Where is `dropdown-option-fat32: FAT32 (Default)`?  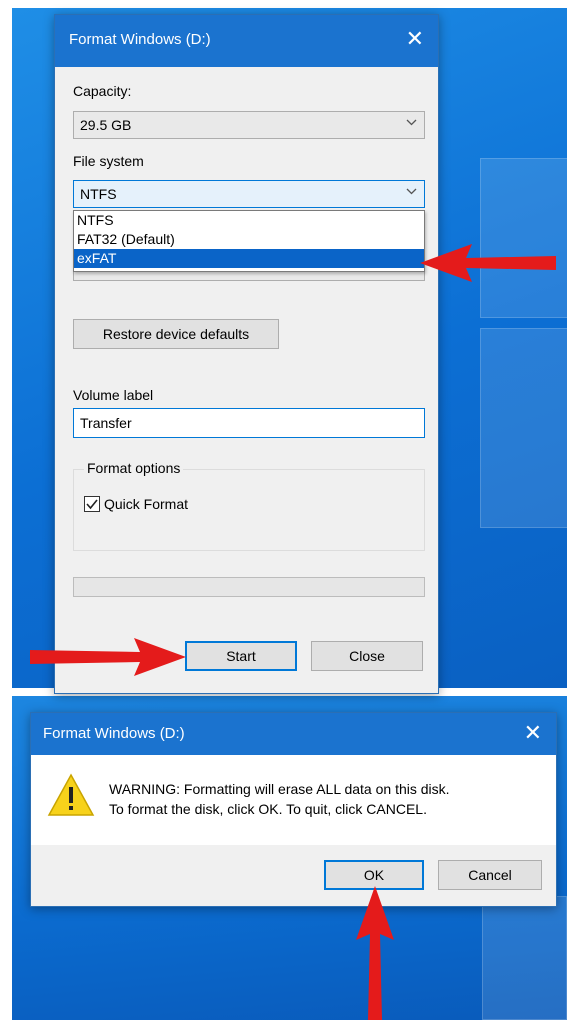
dropdown-option-fat32: FAT32 (Default) is located at coordinates (249, 239).